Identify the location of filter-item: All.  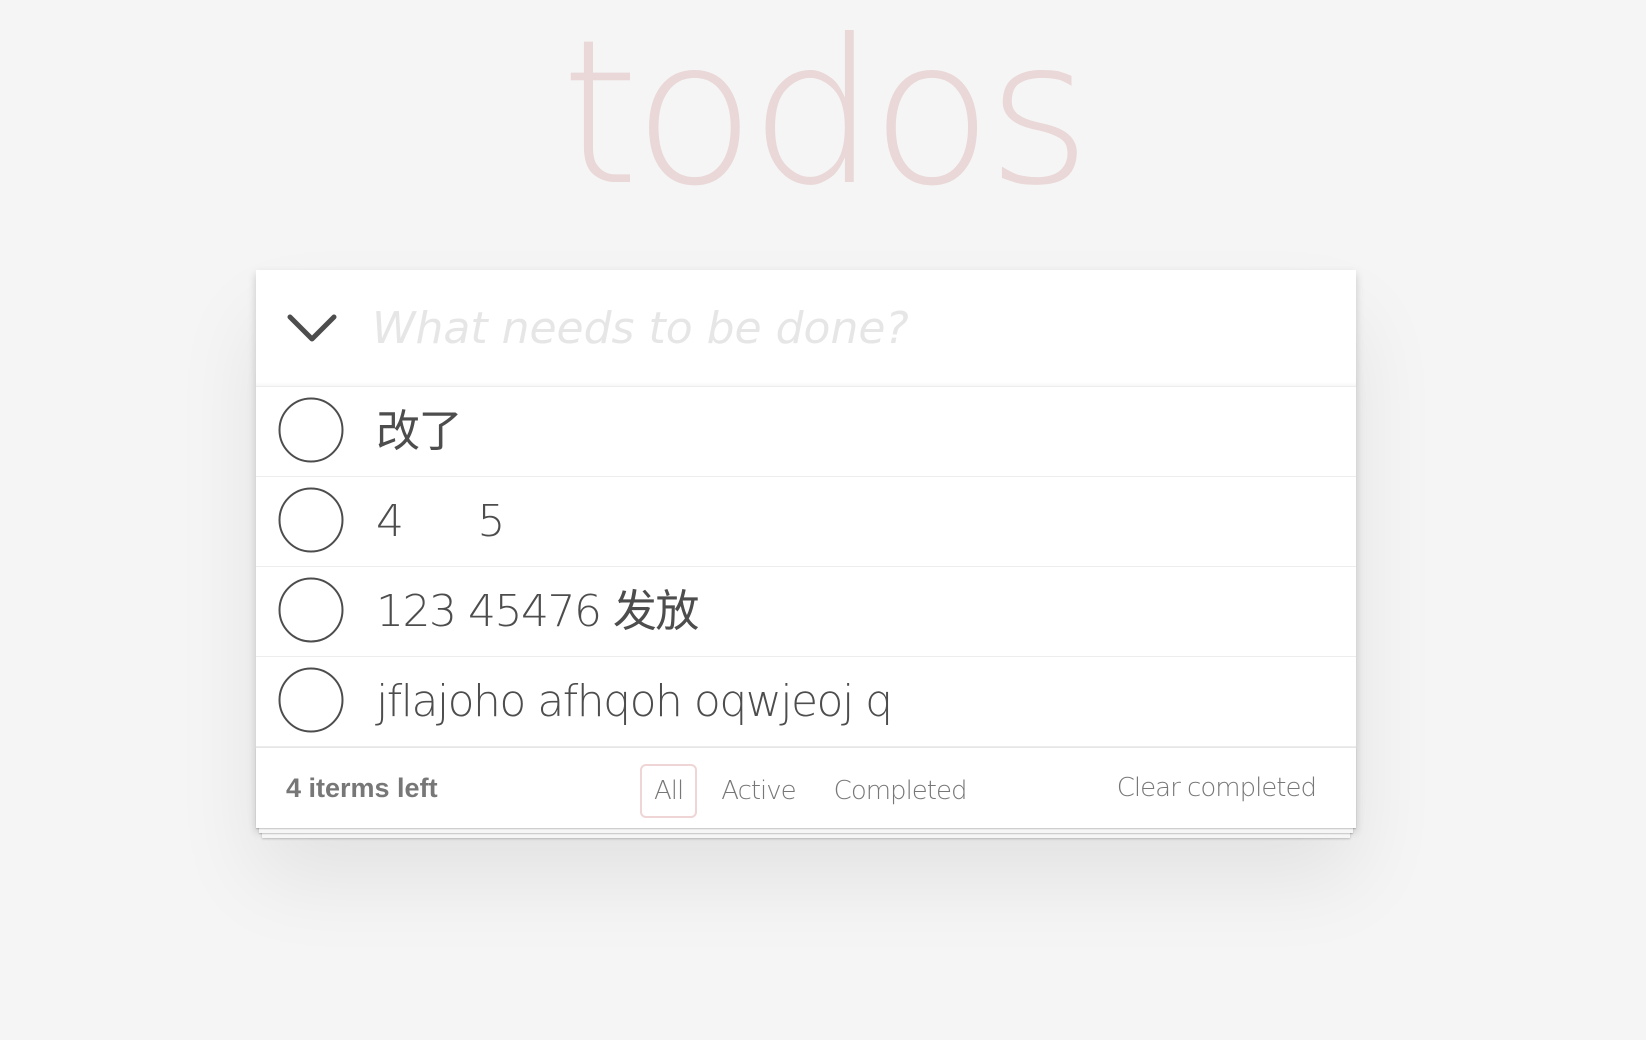
(669, 791).